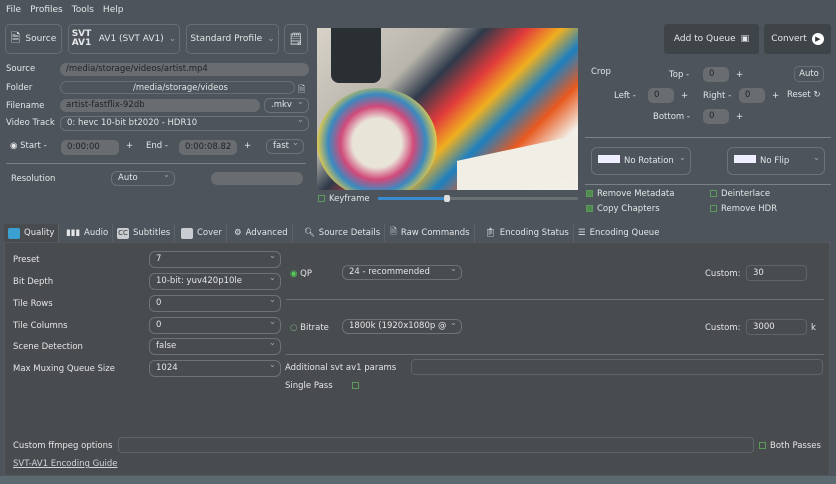  What do you see at coordinates (309, 328) in the screenshot?
I see `bitrate-radio: ○ Bitrate` at bounding box center [309, 328].